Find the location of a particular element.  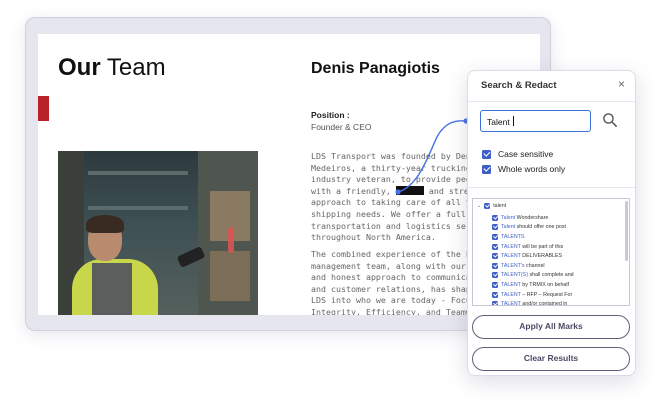

result-context: shall complete and is located at coordinates (550, 275).